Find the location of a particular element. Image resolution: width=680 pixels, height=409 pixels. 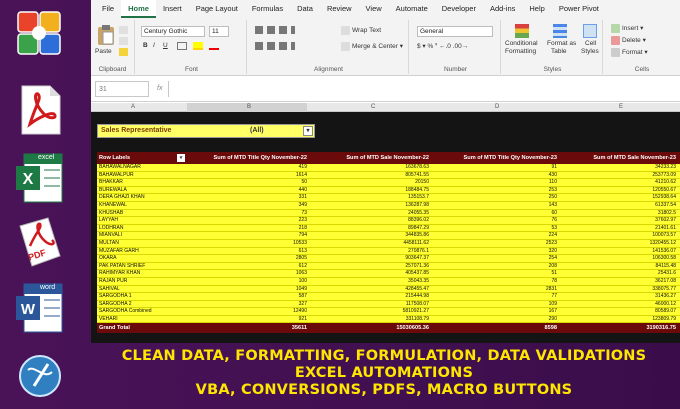

pivot-row: OKARA 2805 903647.37 254 106300.58 is located at coordinates (388, 259).